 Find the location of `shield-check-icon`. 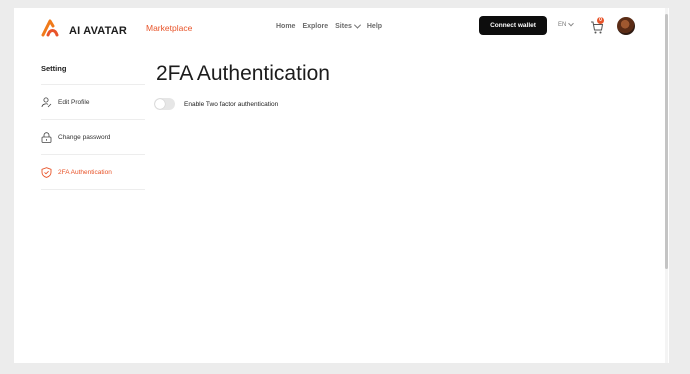

shield-check-icon is located at coordinates (46, 172).